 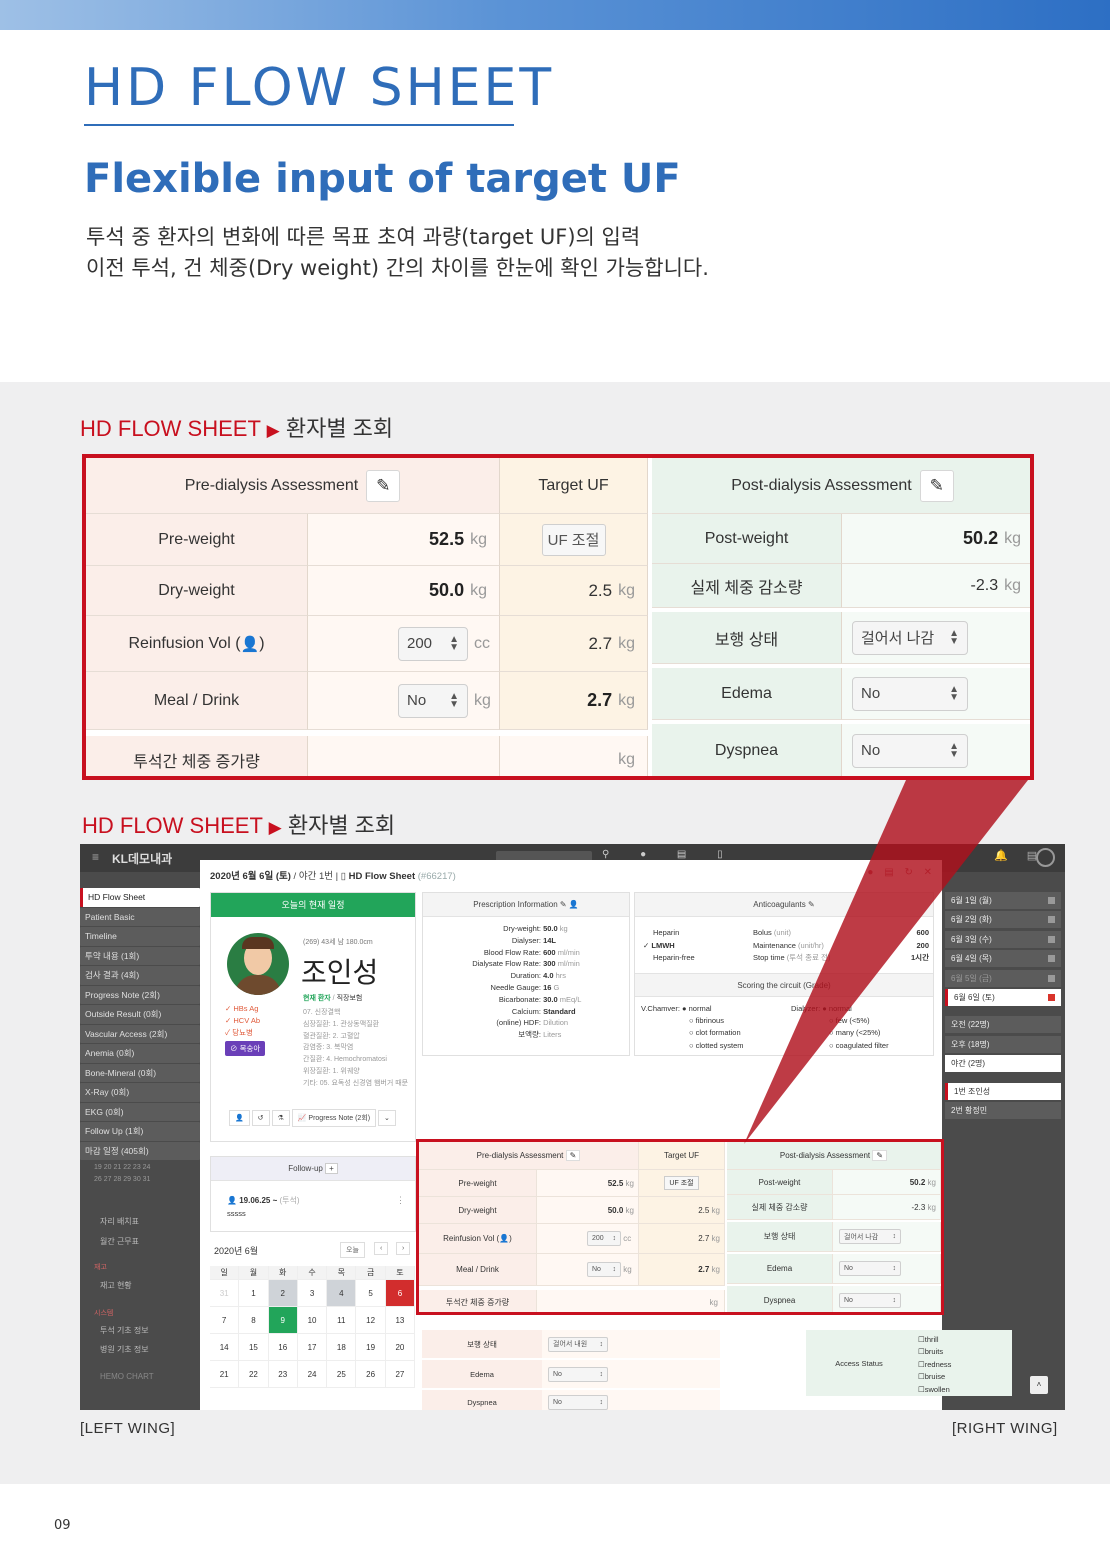 I want to click on shift-item: 오전 (22명), so click(x=1003, y=1025).